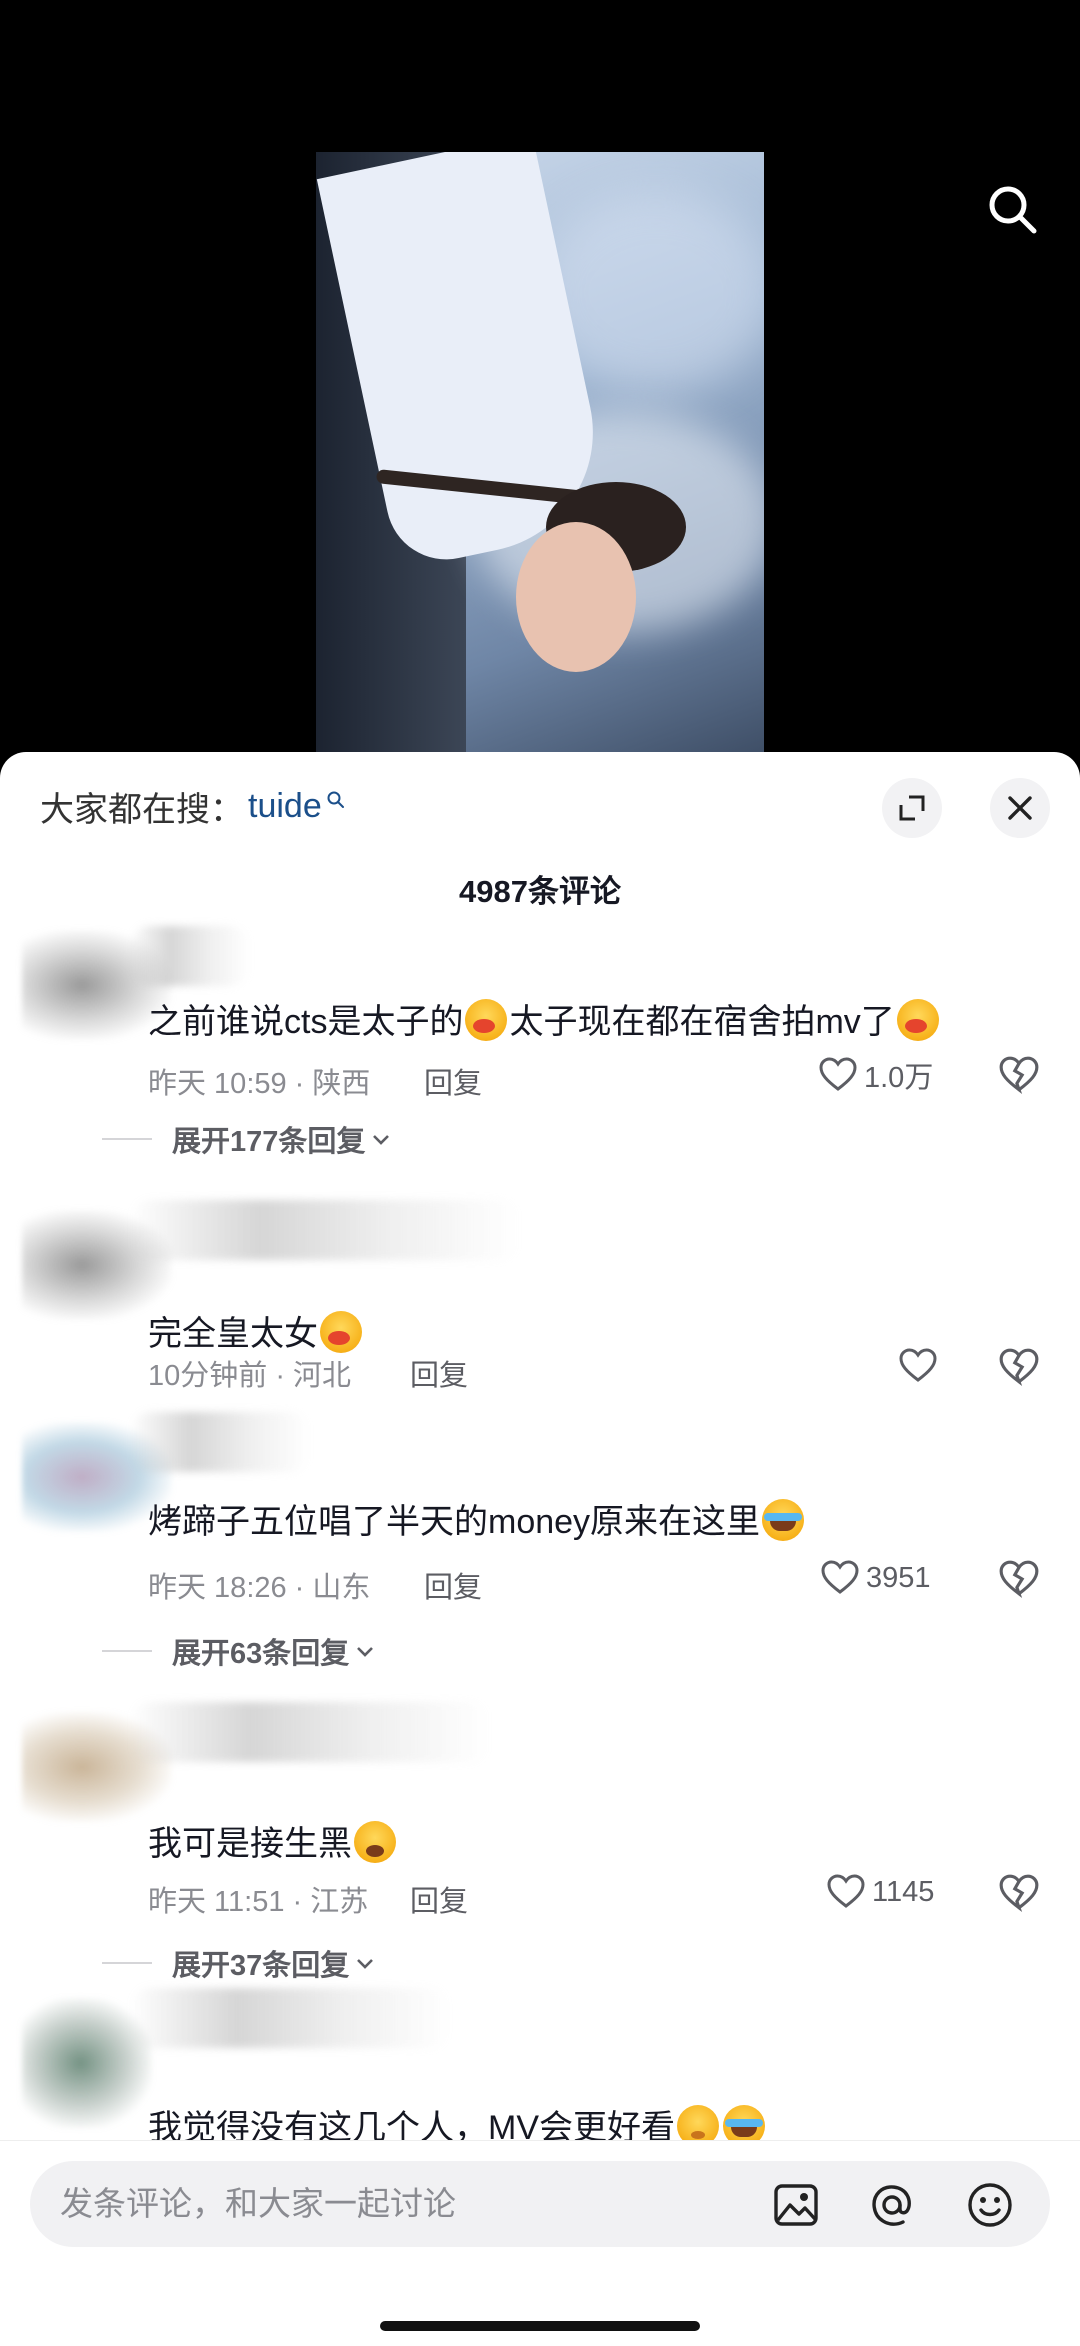 This screenshot has height=2346, width=1080. What do you see at coordinates (256, 1330) in the screenshot?
I see `comment-text: 完全皇太女` at bounding box center [256, 1330].